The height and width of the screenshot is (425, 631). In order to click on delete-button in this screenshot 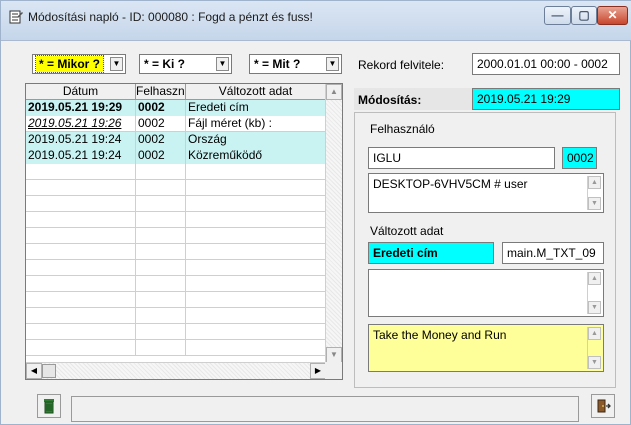, I will do `click(49, 406)`.